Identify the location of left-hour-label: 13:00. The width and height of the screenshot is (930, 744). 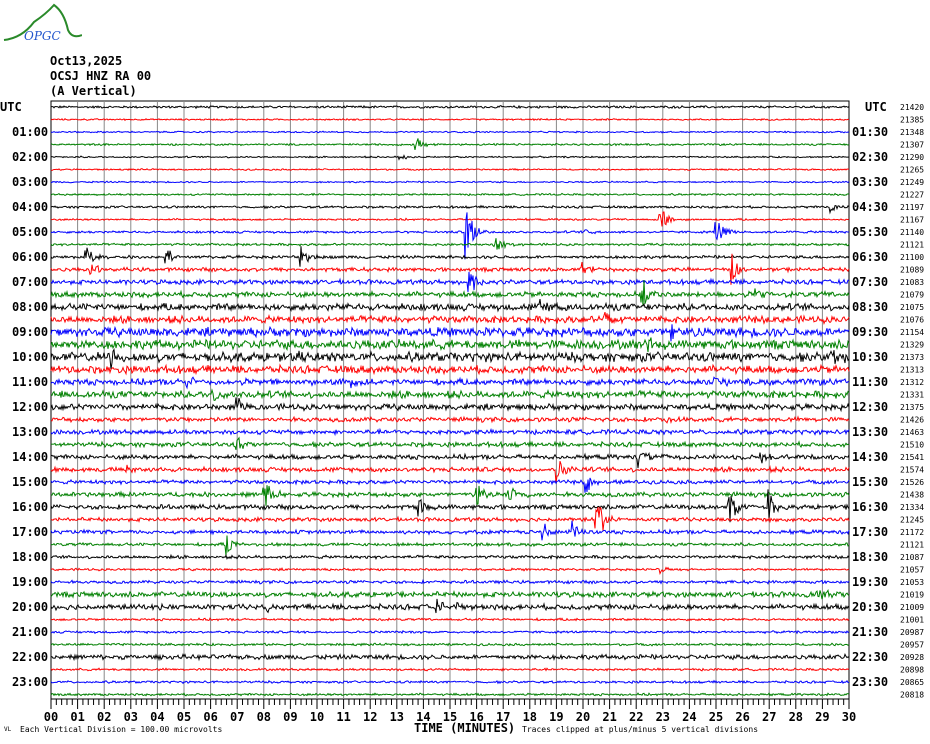
(30, 432).